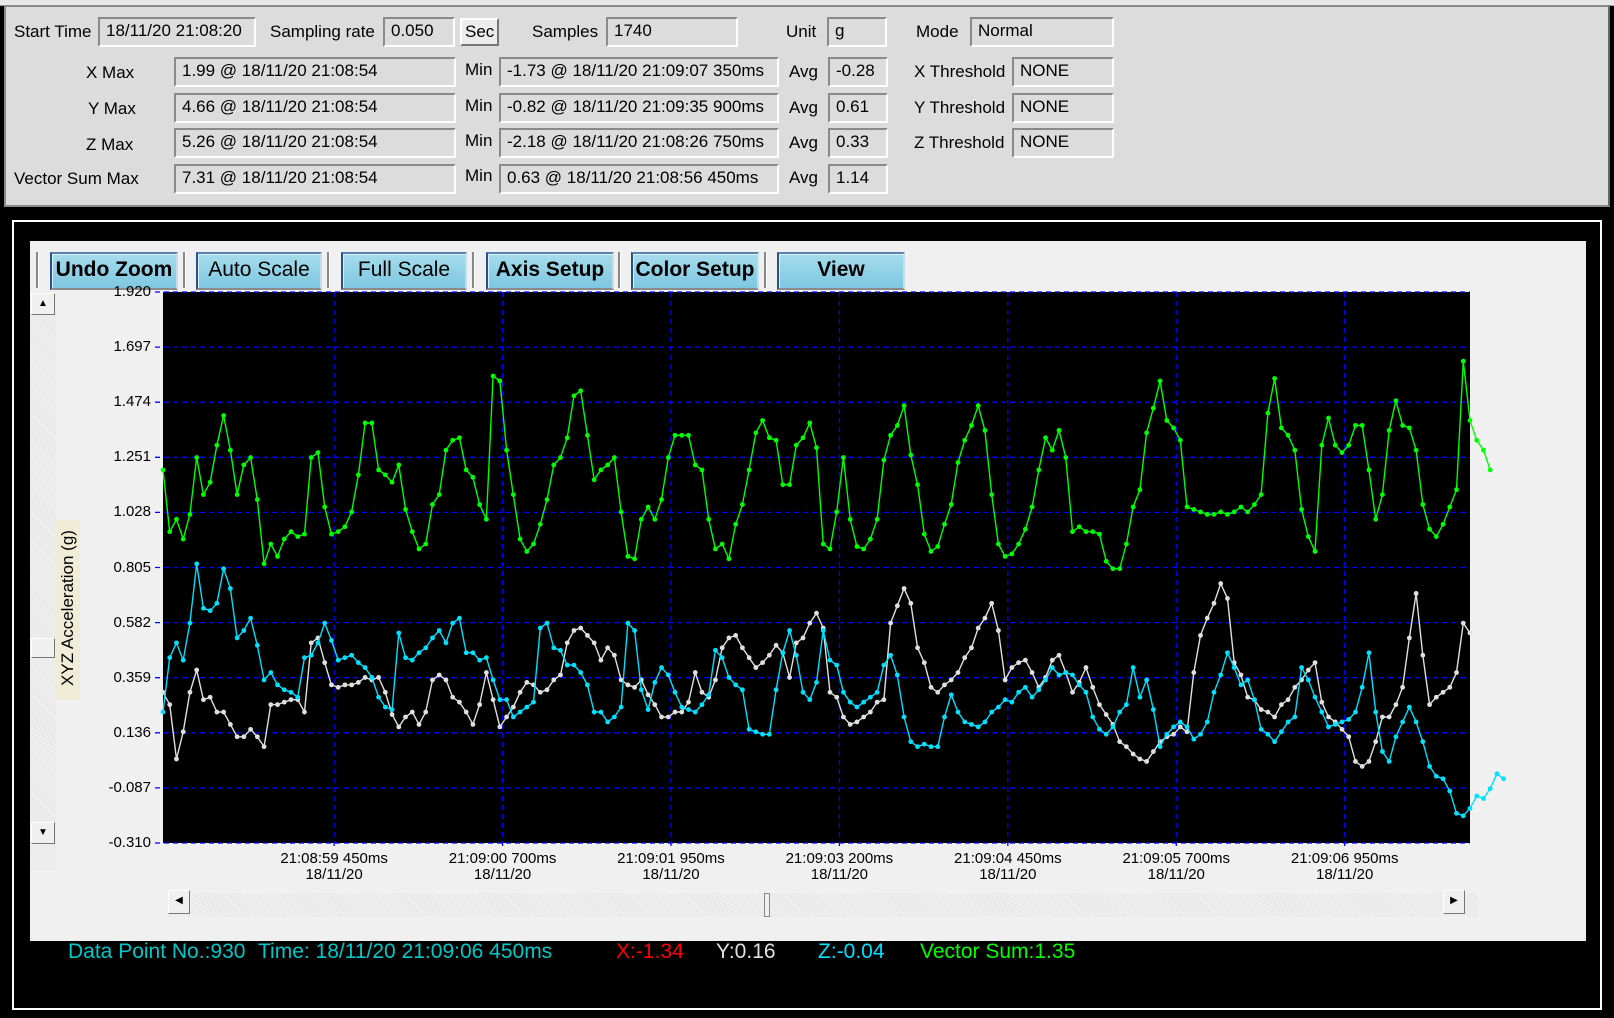 This screenshot has height=1018, width=1614. I want to click on horizontal-scrollbar, so click(823, 905).